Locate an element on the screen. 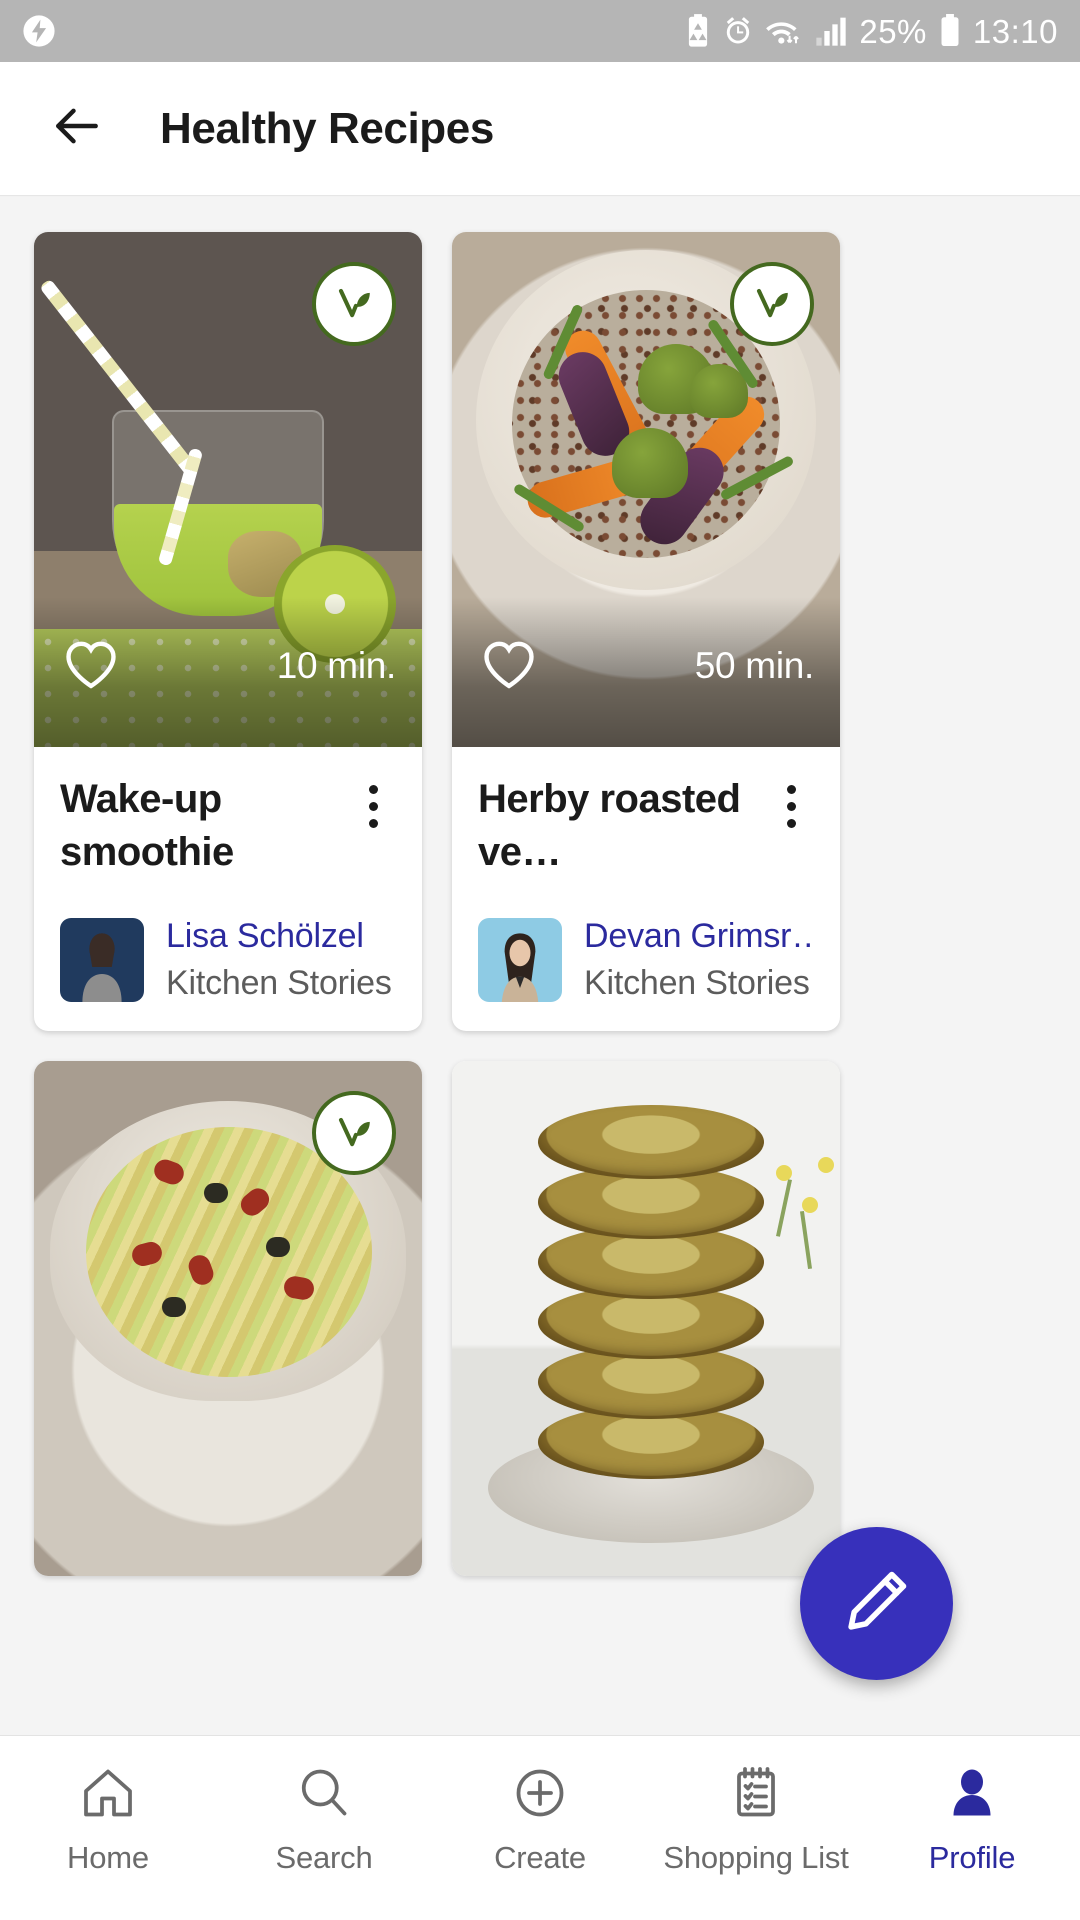 Image resolution: width=1080 pixels, height=1920 pixels. status-bar-left is located at coordinates (39, 31).